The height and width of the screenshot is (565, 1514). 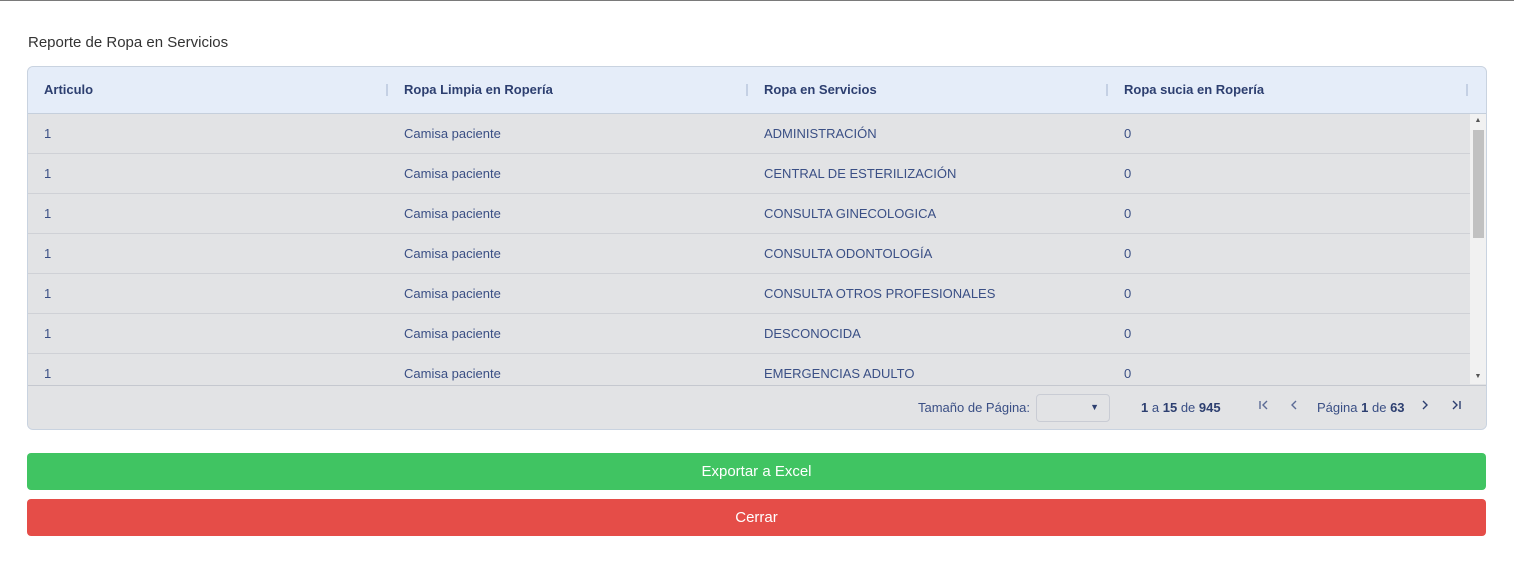 What do you see at coordinates (1365, 407) in the screenshot?
I see `page-current: 1` at bounding box center [1365, 407].